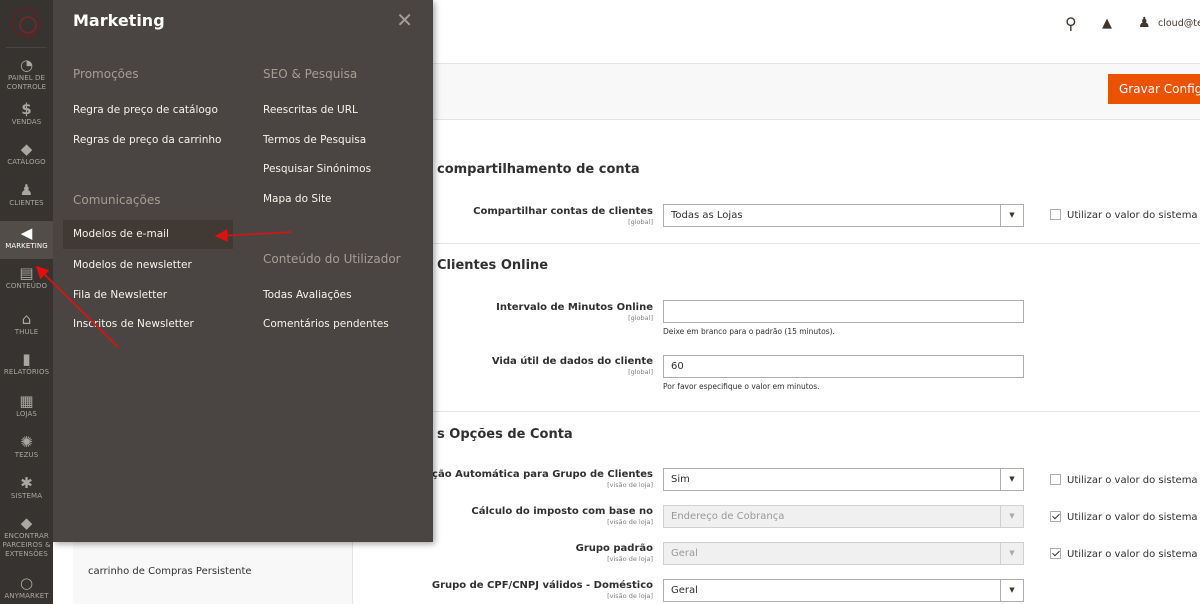  I want to click on nav-item-sales: $ VENDAS, so click(26, 116).